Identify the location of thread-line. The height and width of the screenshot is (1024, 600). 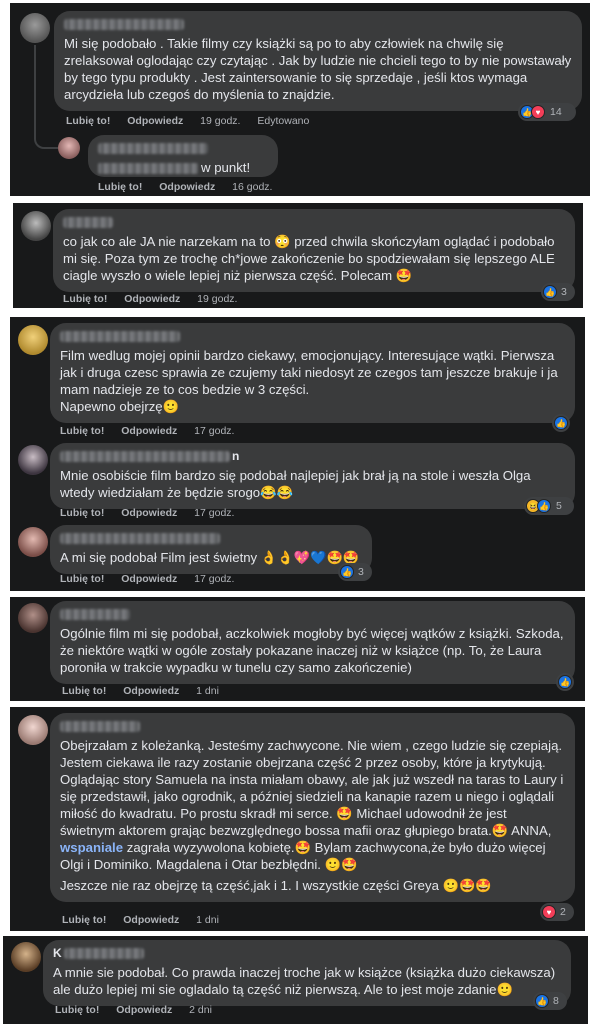
(46, 97).